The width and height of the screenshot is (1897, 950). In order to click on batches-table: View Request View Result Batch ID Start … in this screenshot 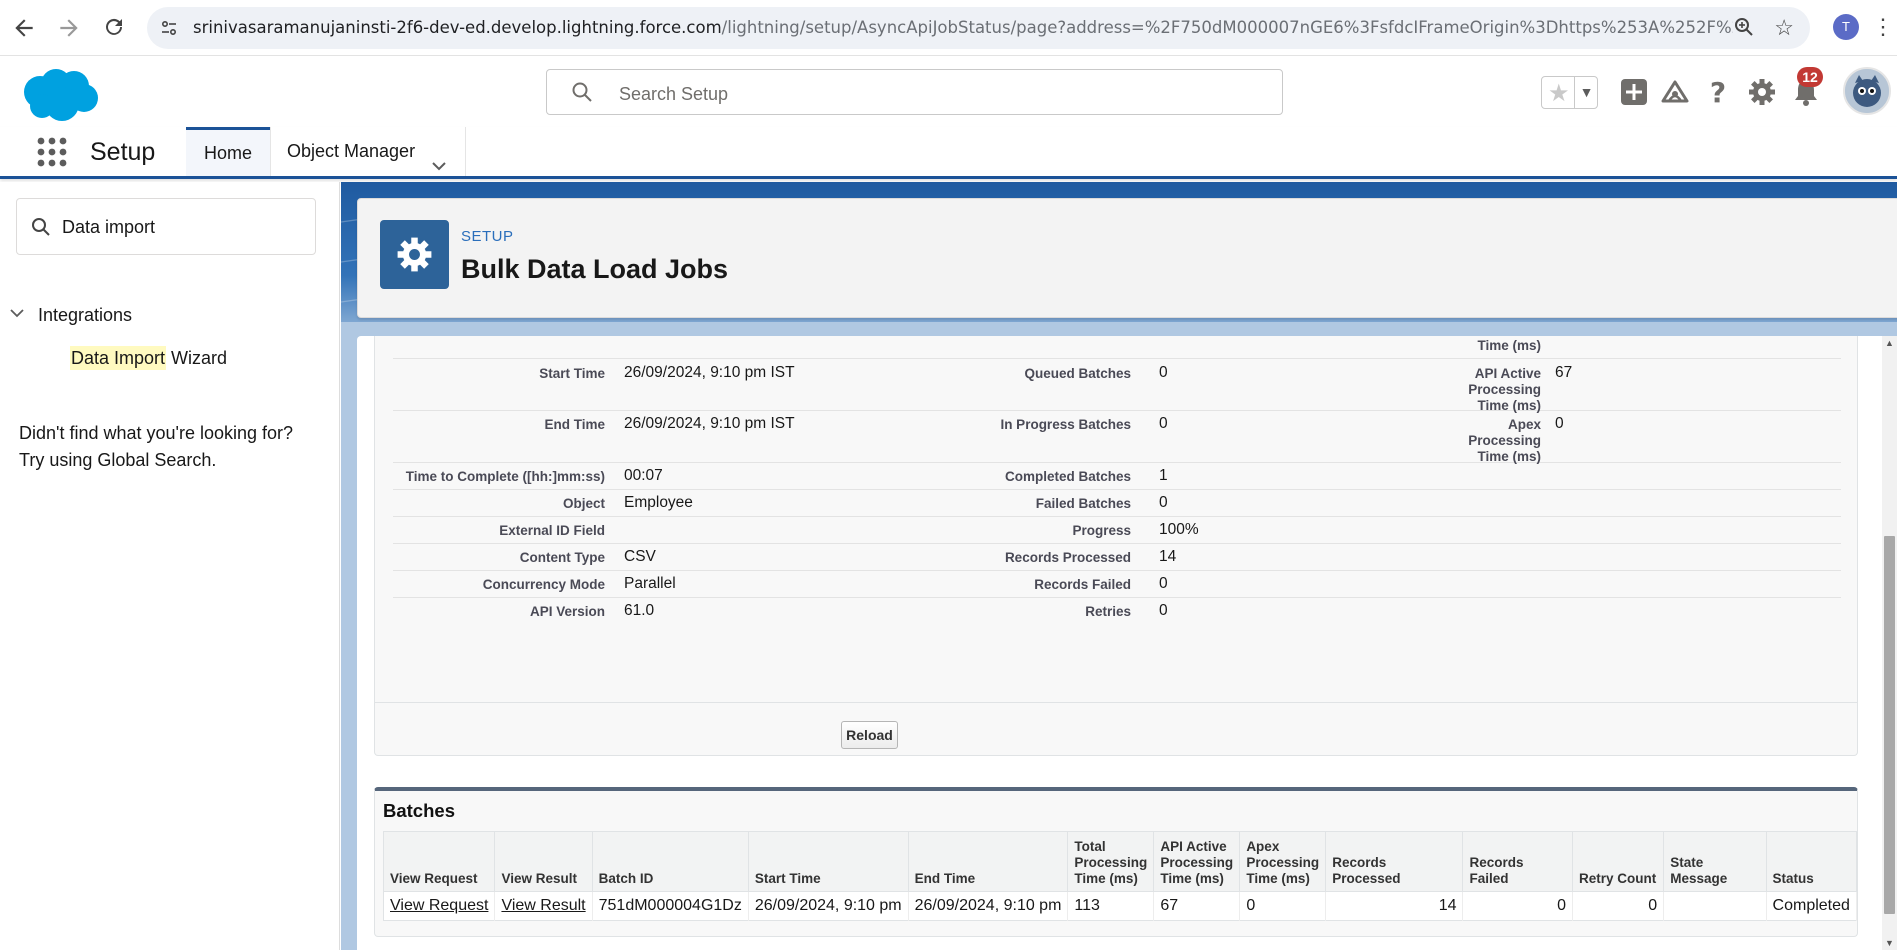, I will do `click(1120, 876)`.